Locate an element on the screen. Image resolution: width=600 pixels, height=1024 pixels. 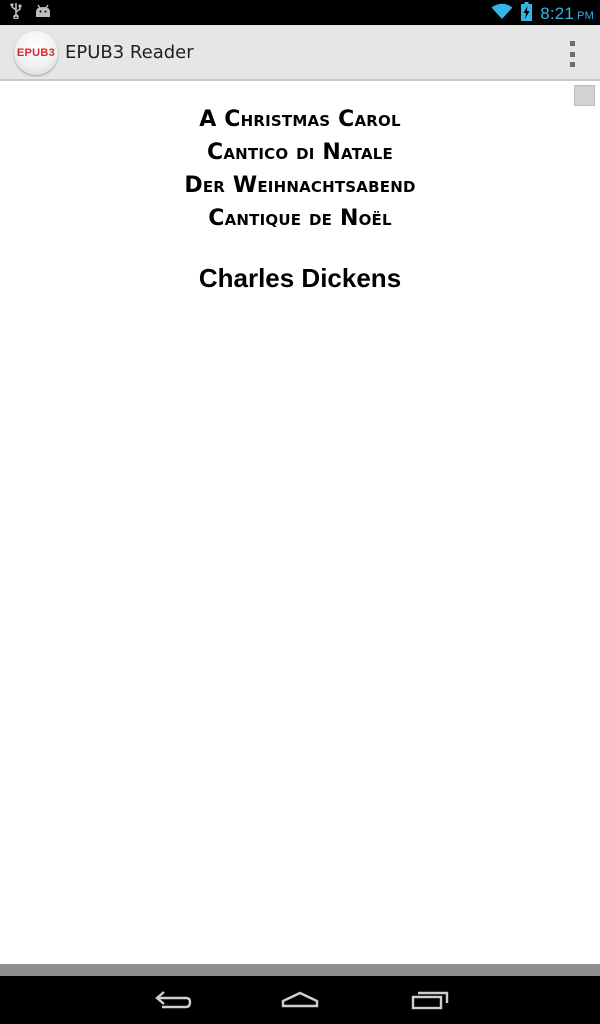
app-logo: EPUB3 is located at coordinates (36, 53).